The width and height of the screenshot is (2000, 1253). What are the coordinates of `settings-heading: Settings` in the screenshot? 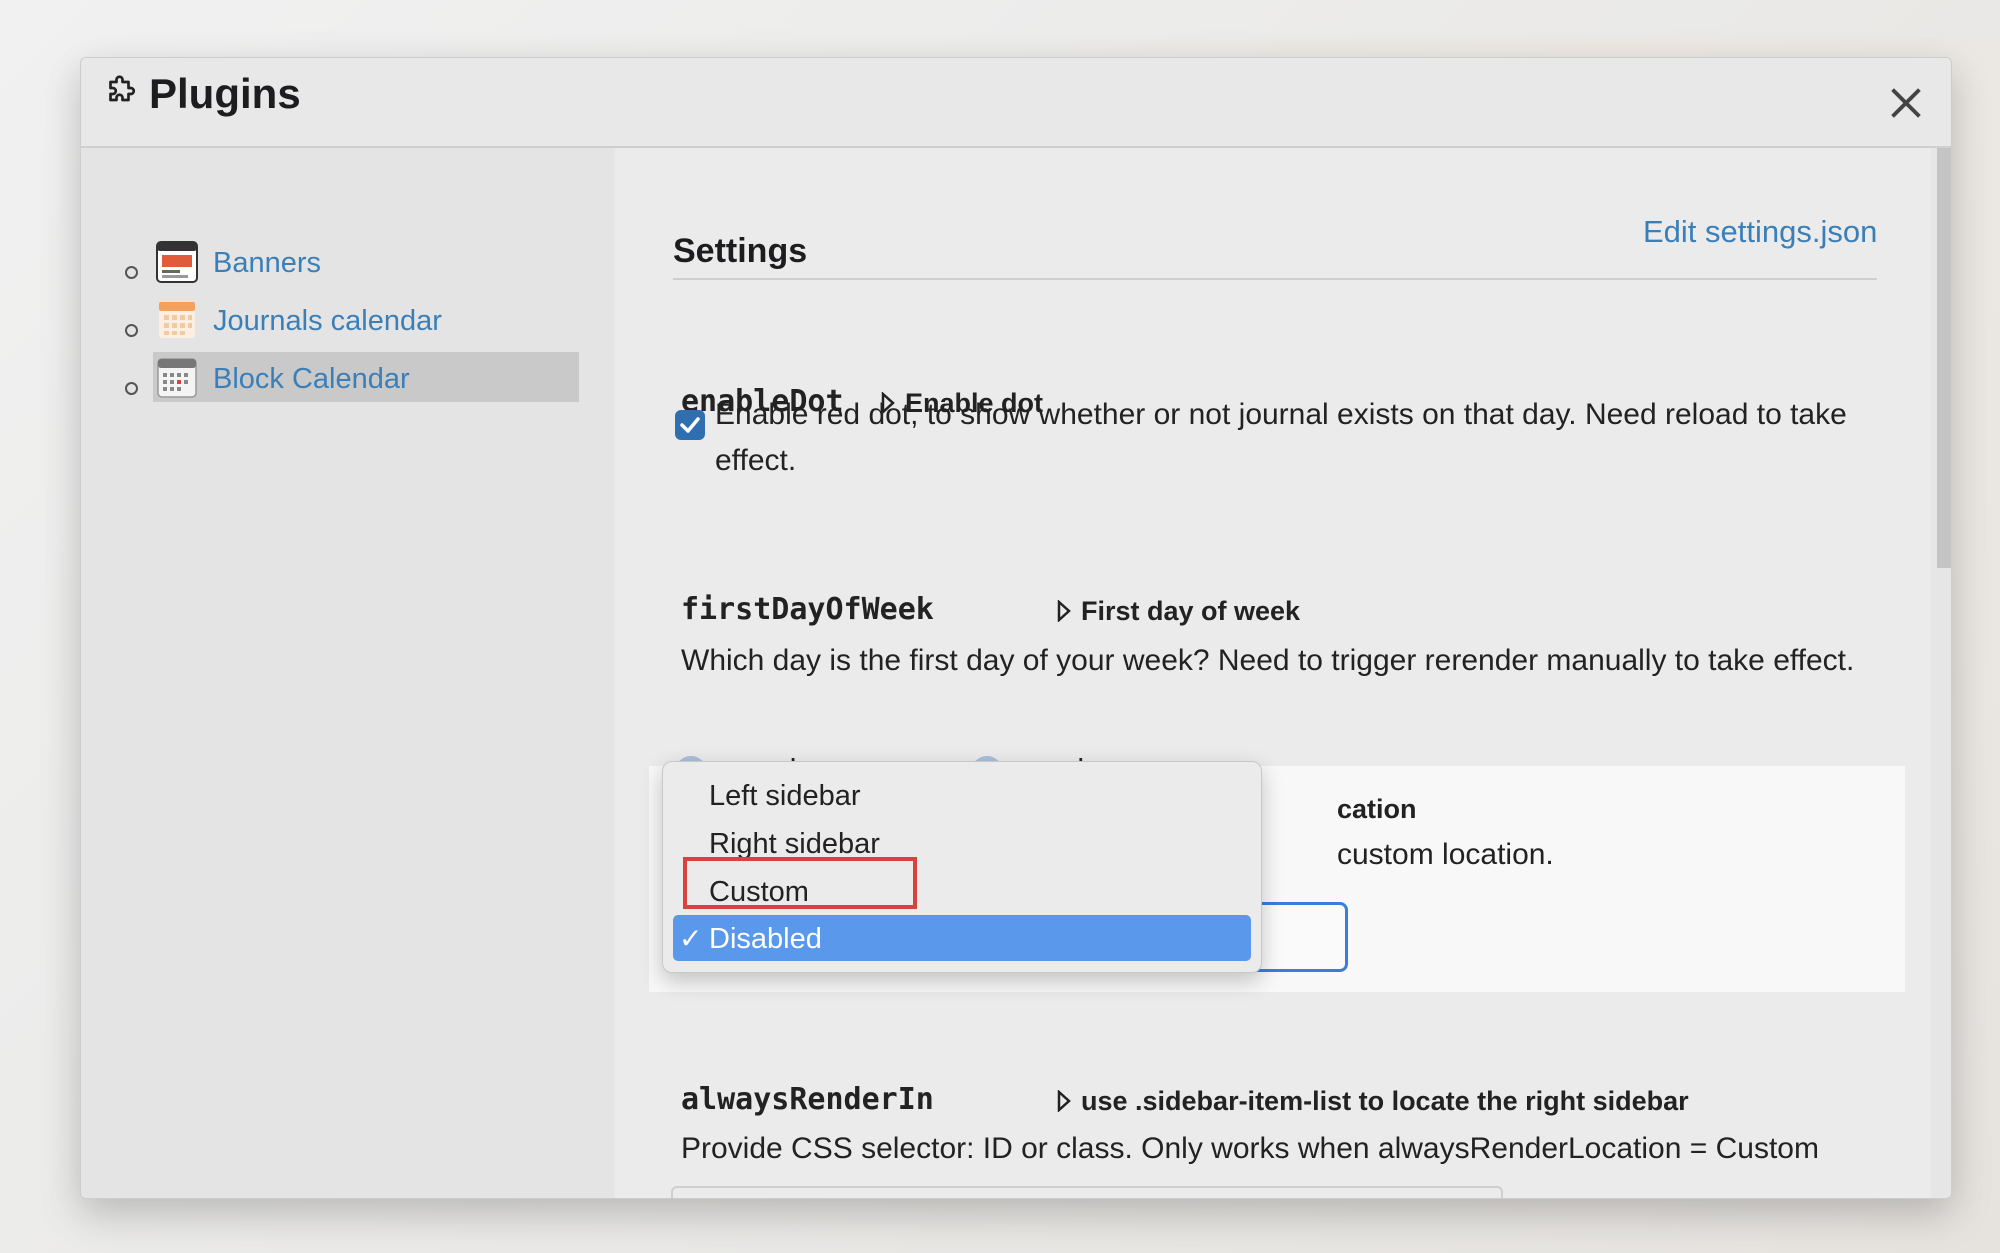 It's located at (740, 251).